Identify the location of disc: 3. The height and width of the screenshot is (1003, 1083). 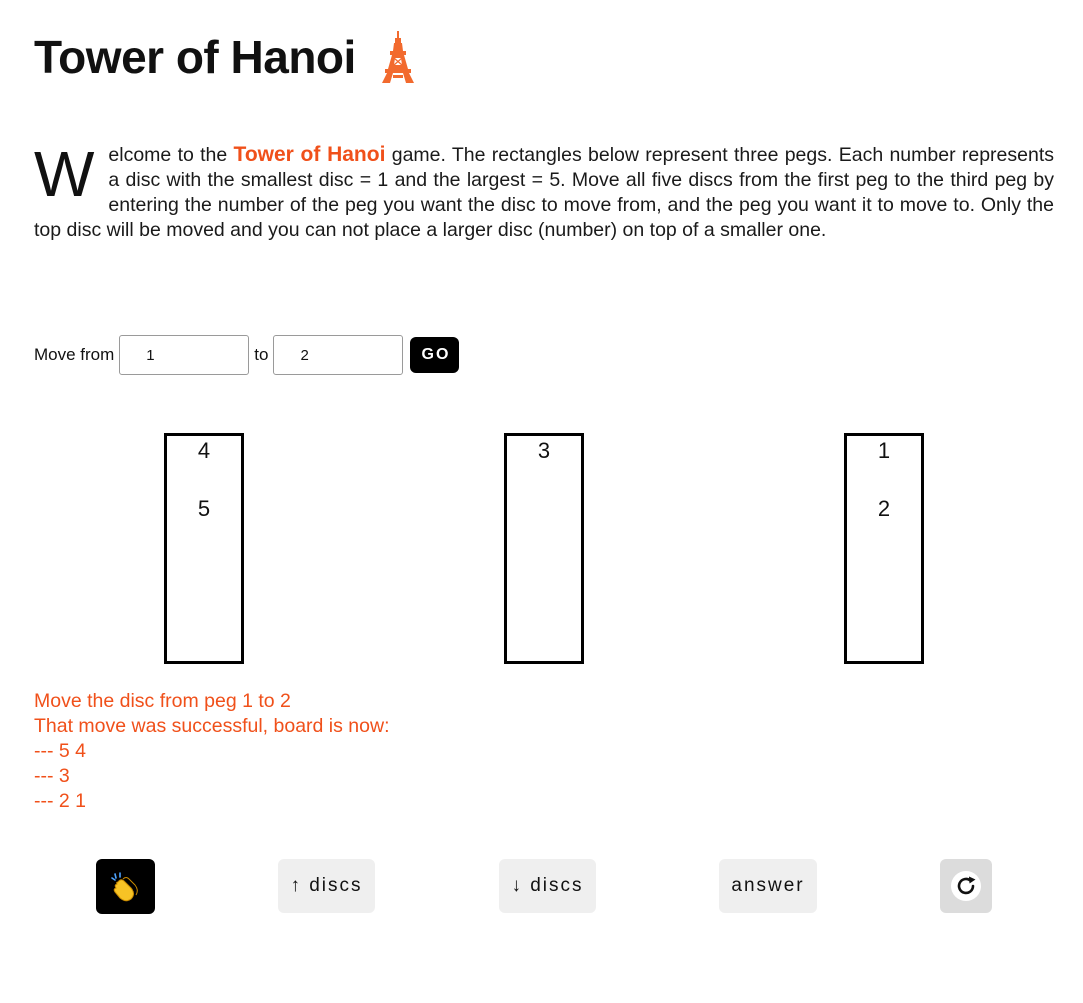
(544, 450).